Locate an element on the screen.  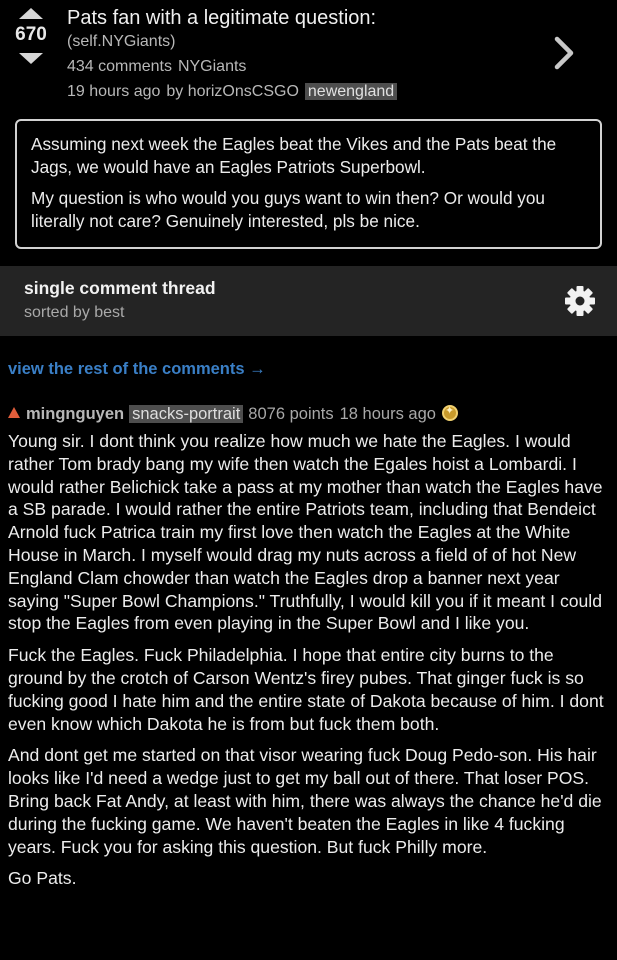
post-title: Pats fan with a legitimate question: is located at coordinates (235, 18).